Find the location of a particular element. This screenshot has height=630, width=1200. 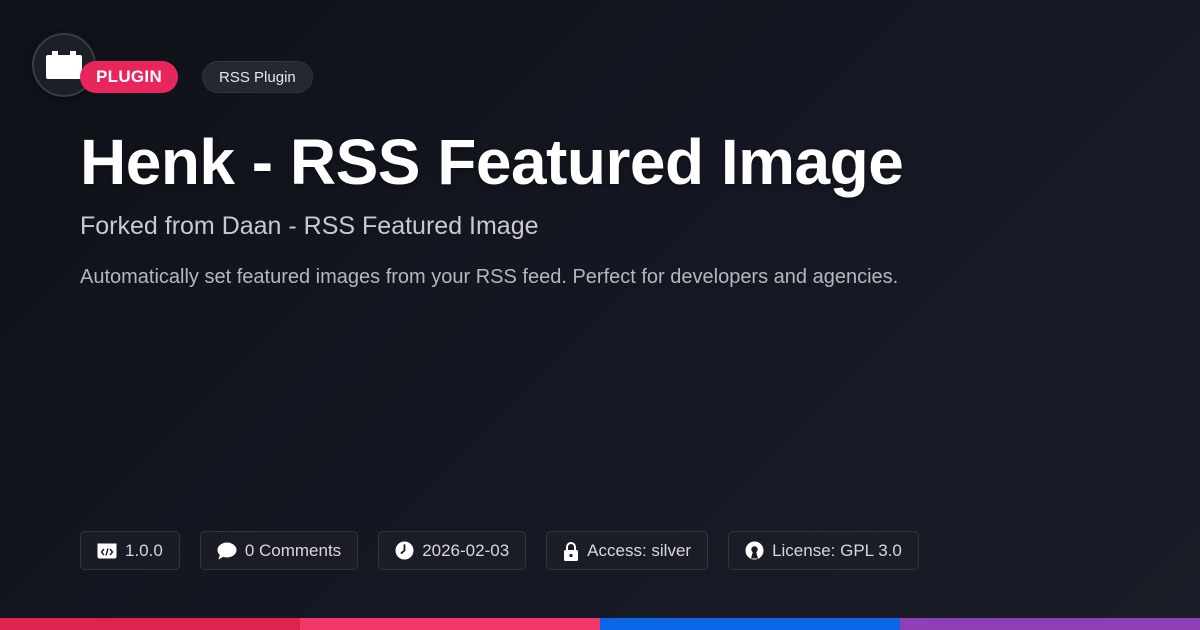

page-title: Henk - RSS Featured Image is located at coordinates (492, 162).